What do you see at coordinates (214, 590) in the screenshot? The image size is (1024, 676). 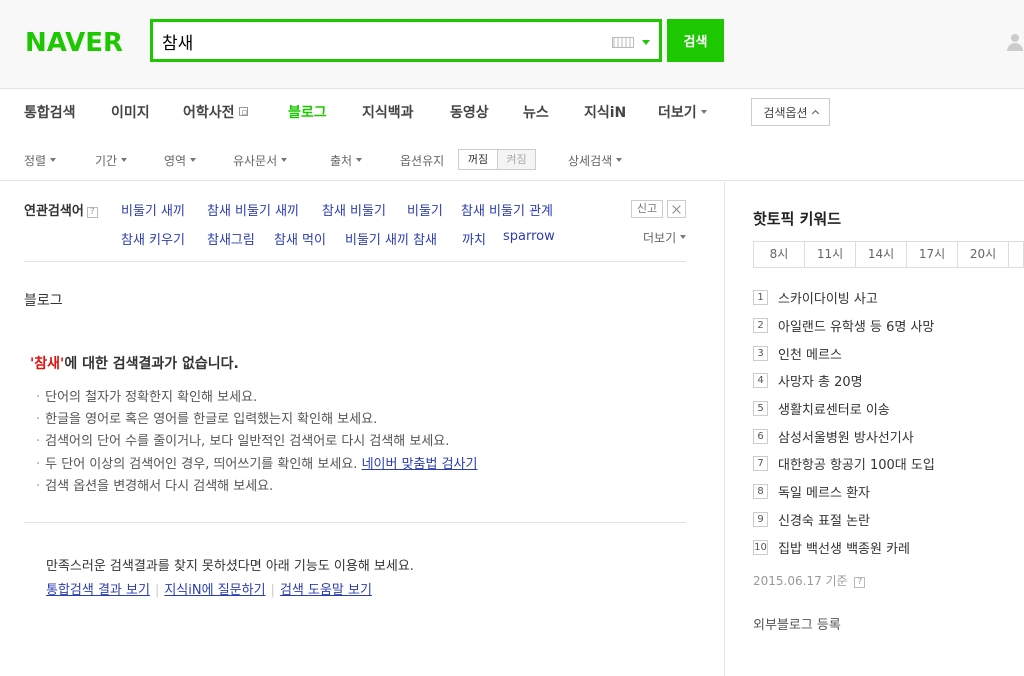 I see `ask-kin-link: 지식iN에 질문하기` at bounding box center [214, 590].